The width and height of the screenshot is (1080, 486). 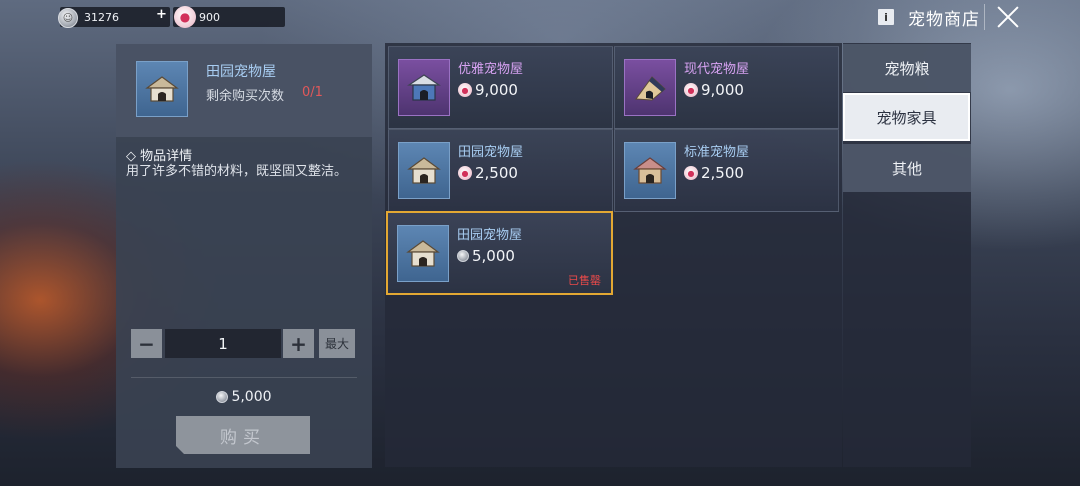 What do you see at coordinates (717, 152) in the screenshot?
I see `item-name: 标准宠物屋` at bounding box center [717, 152].